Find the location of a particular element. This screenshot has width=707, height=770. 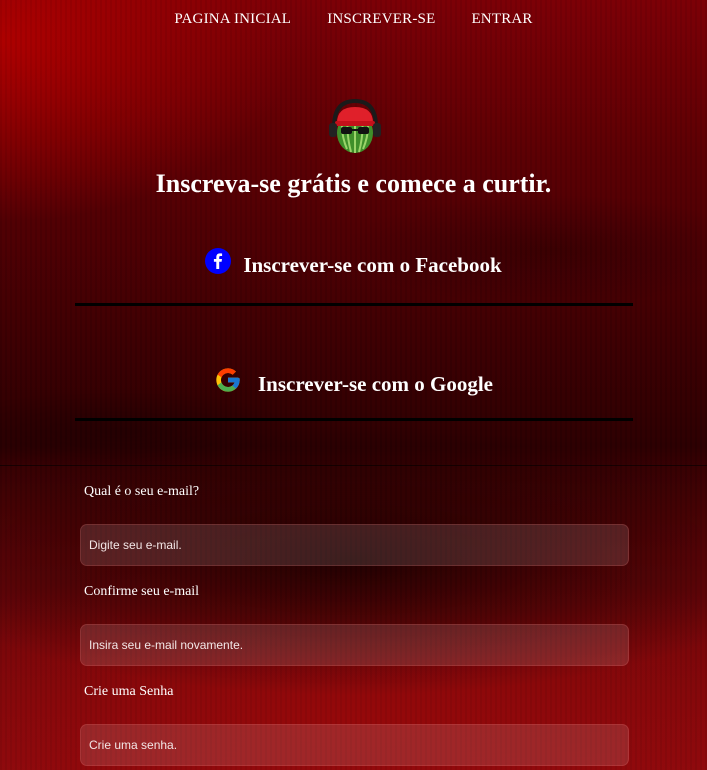

facebook-signup-label: Inscrever-se com o Facebook is located at coordinates (372, 265).